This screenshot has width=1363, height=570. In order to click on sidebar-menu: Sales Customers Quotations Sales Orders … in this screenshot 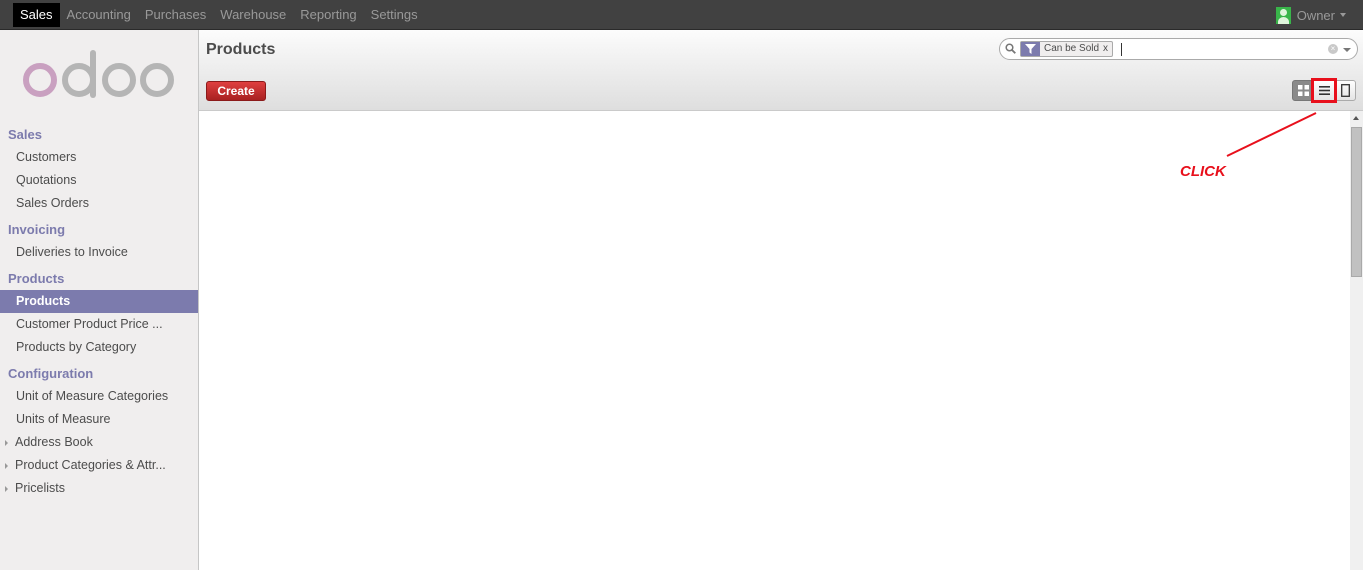, I will do `click(99, 311)`.